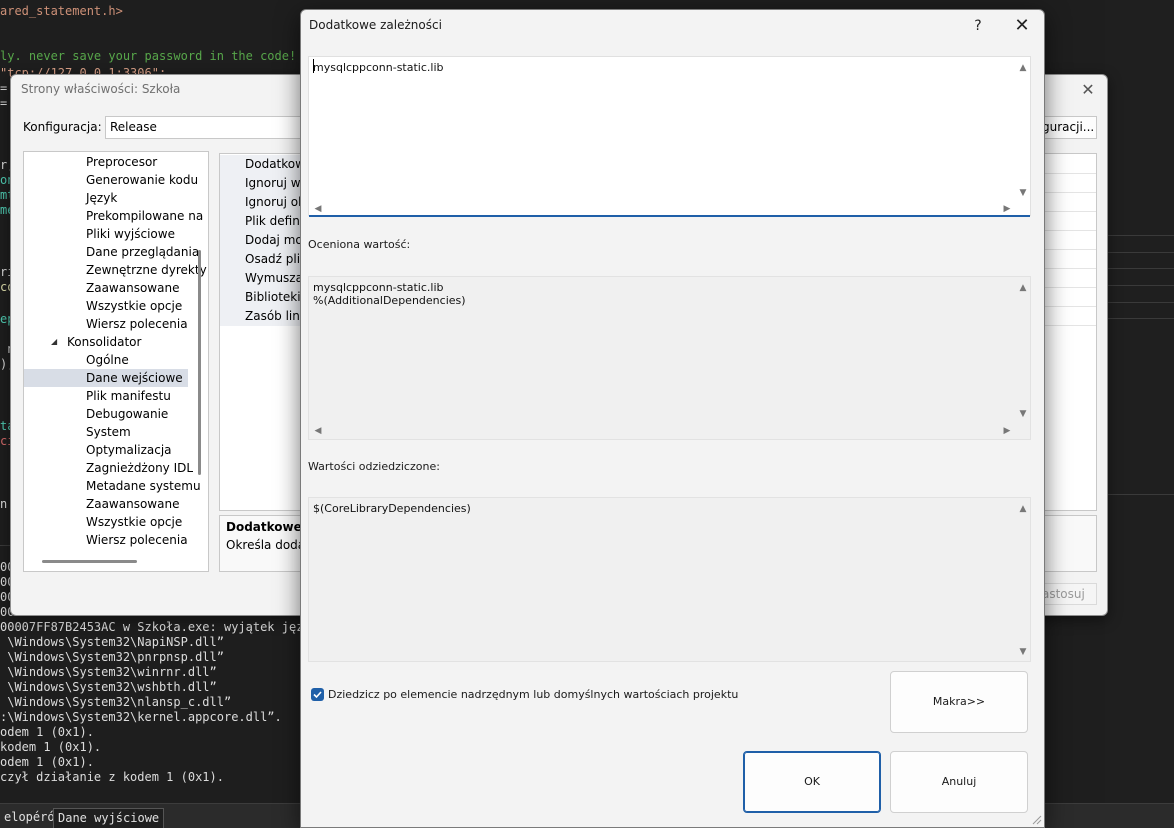 The image size is (1174, 828). Describe the element at coordinates (54, 342) in the screenshot. I see `expand-arrow-icon: ◢` at that location.